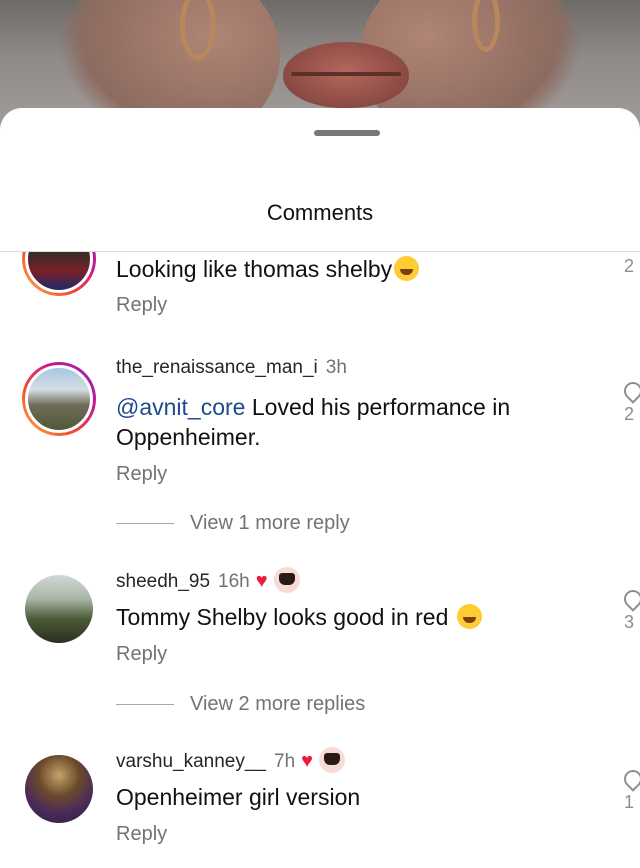 The image size is (640, 868). I want to click on comment-text: Looking like thomas shelby, so click(341, 269).